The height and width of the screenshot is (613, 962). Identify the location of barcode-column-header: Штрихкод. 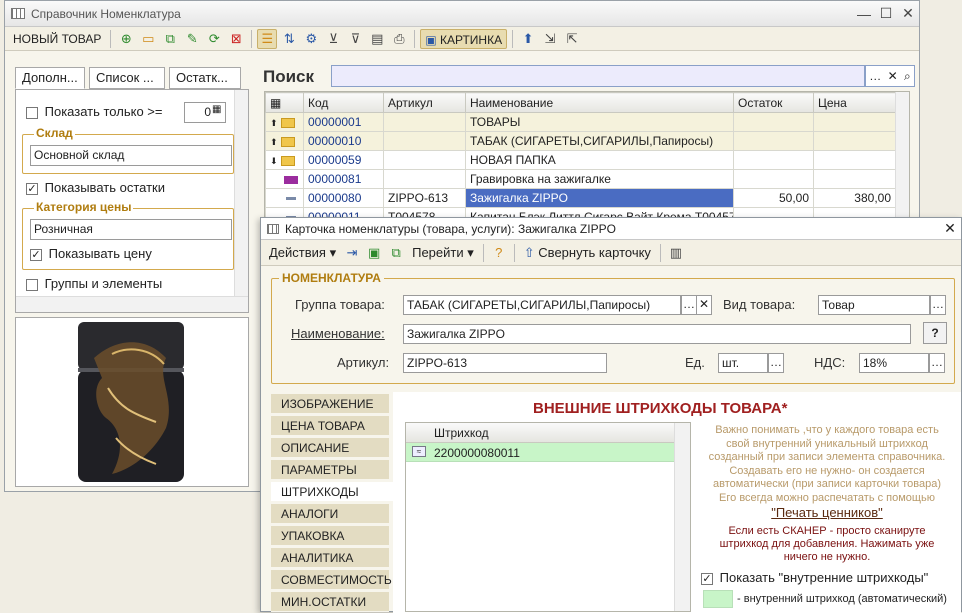
(461, 433).